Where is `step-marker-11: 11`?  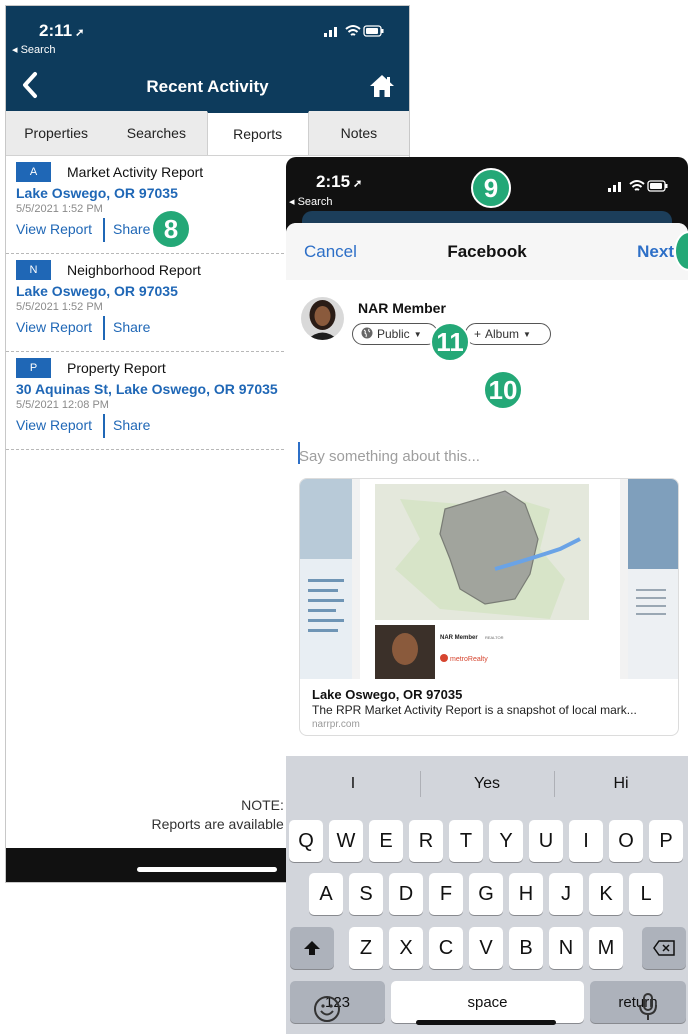
step-marker-11: 11 is located at coordinates (450, 342).